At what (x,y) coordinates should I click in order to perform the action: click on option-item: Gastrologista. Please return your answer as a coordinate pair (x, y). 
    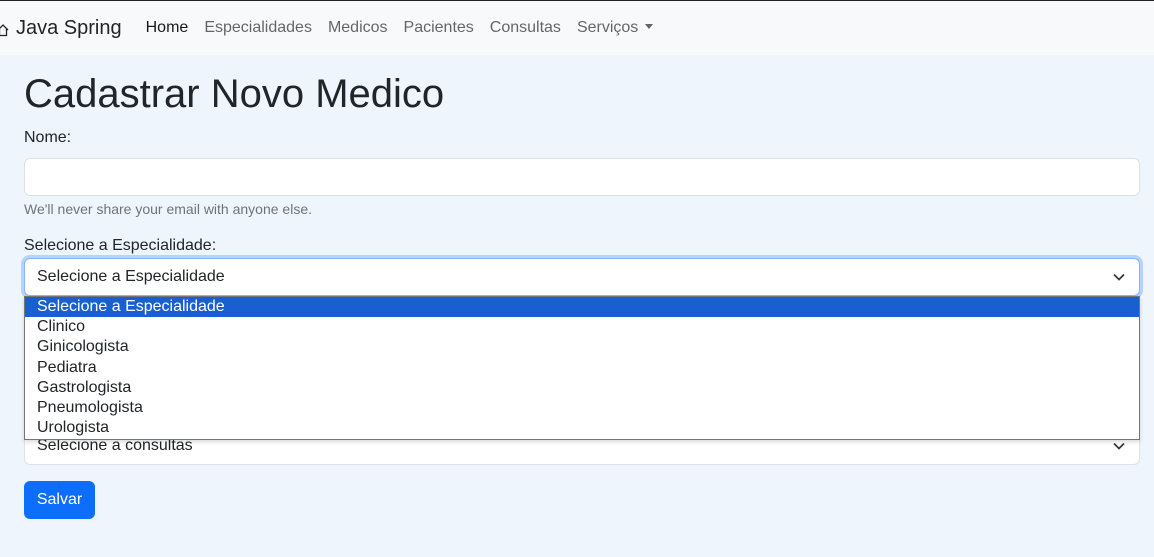
    Looking at the image, I should click on (582, 388).